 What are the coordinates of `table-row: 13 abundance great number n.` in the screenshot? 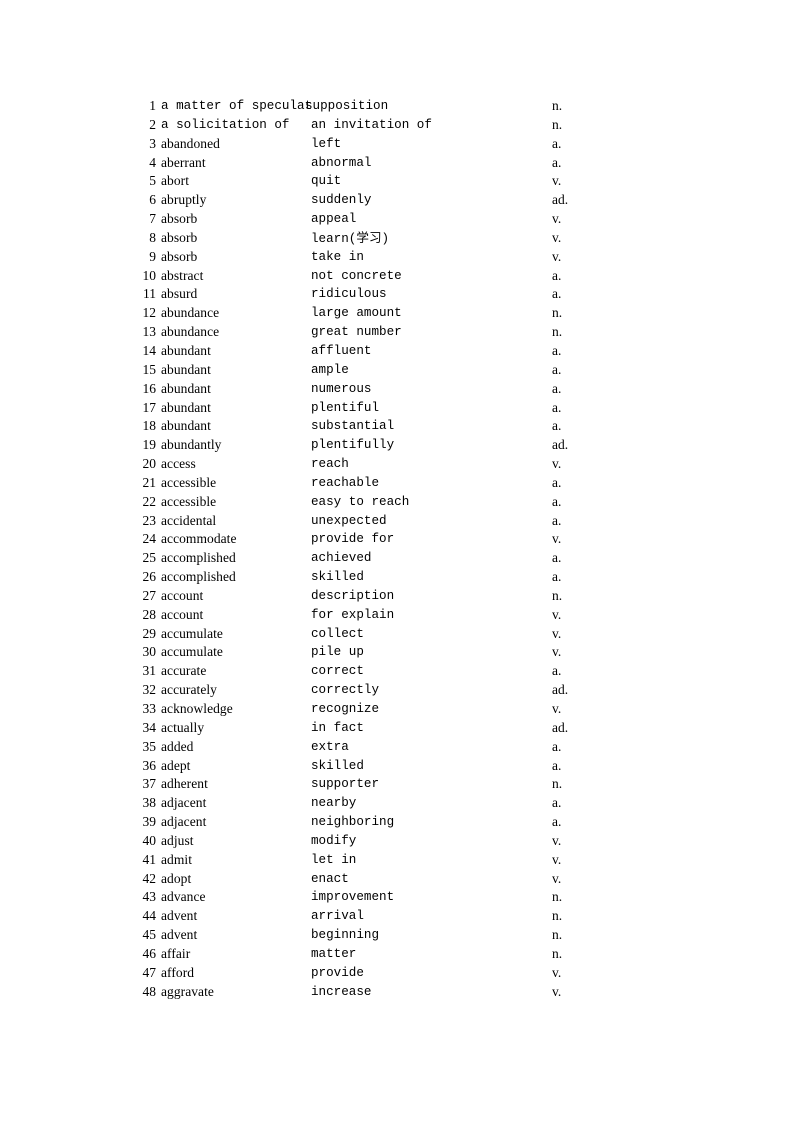 It's located at (401, 332).